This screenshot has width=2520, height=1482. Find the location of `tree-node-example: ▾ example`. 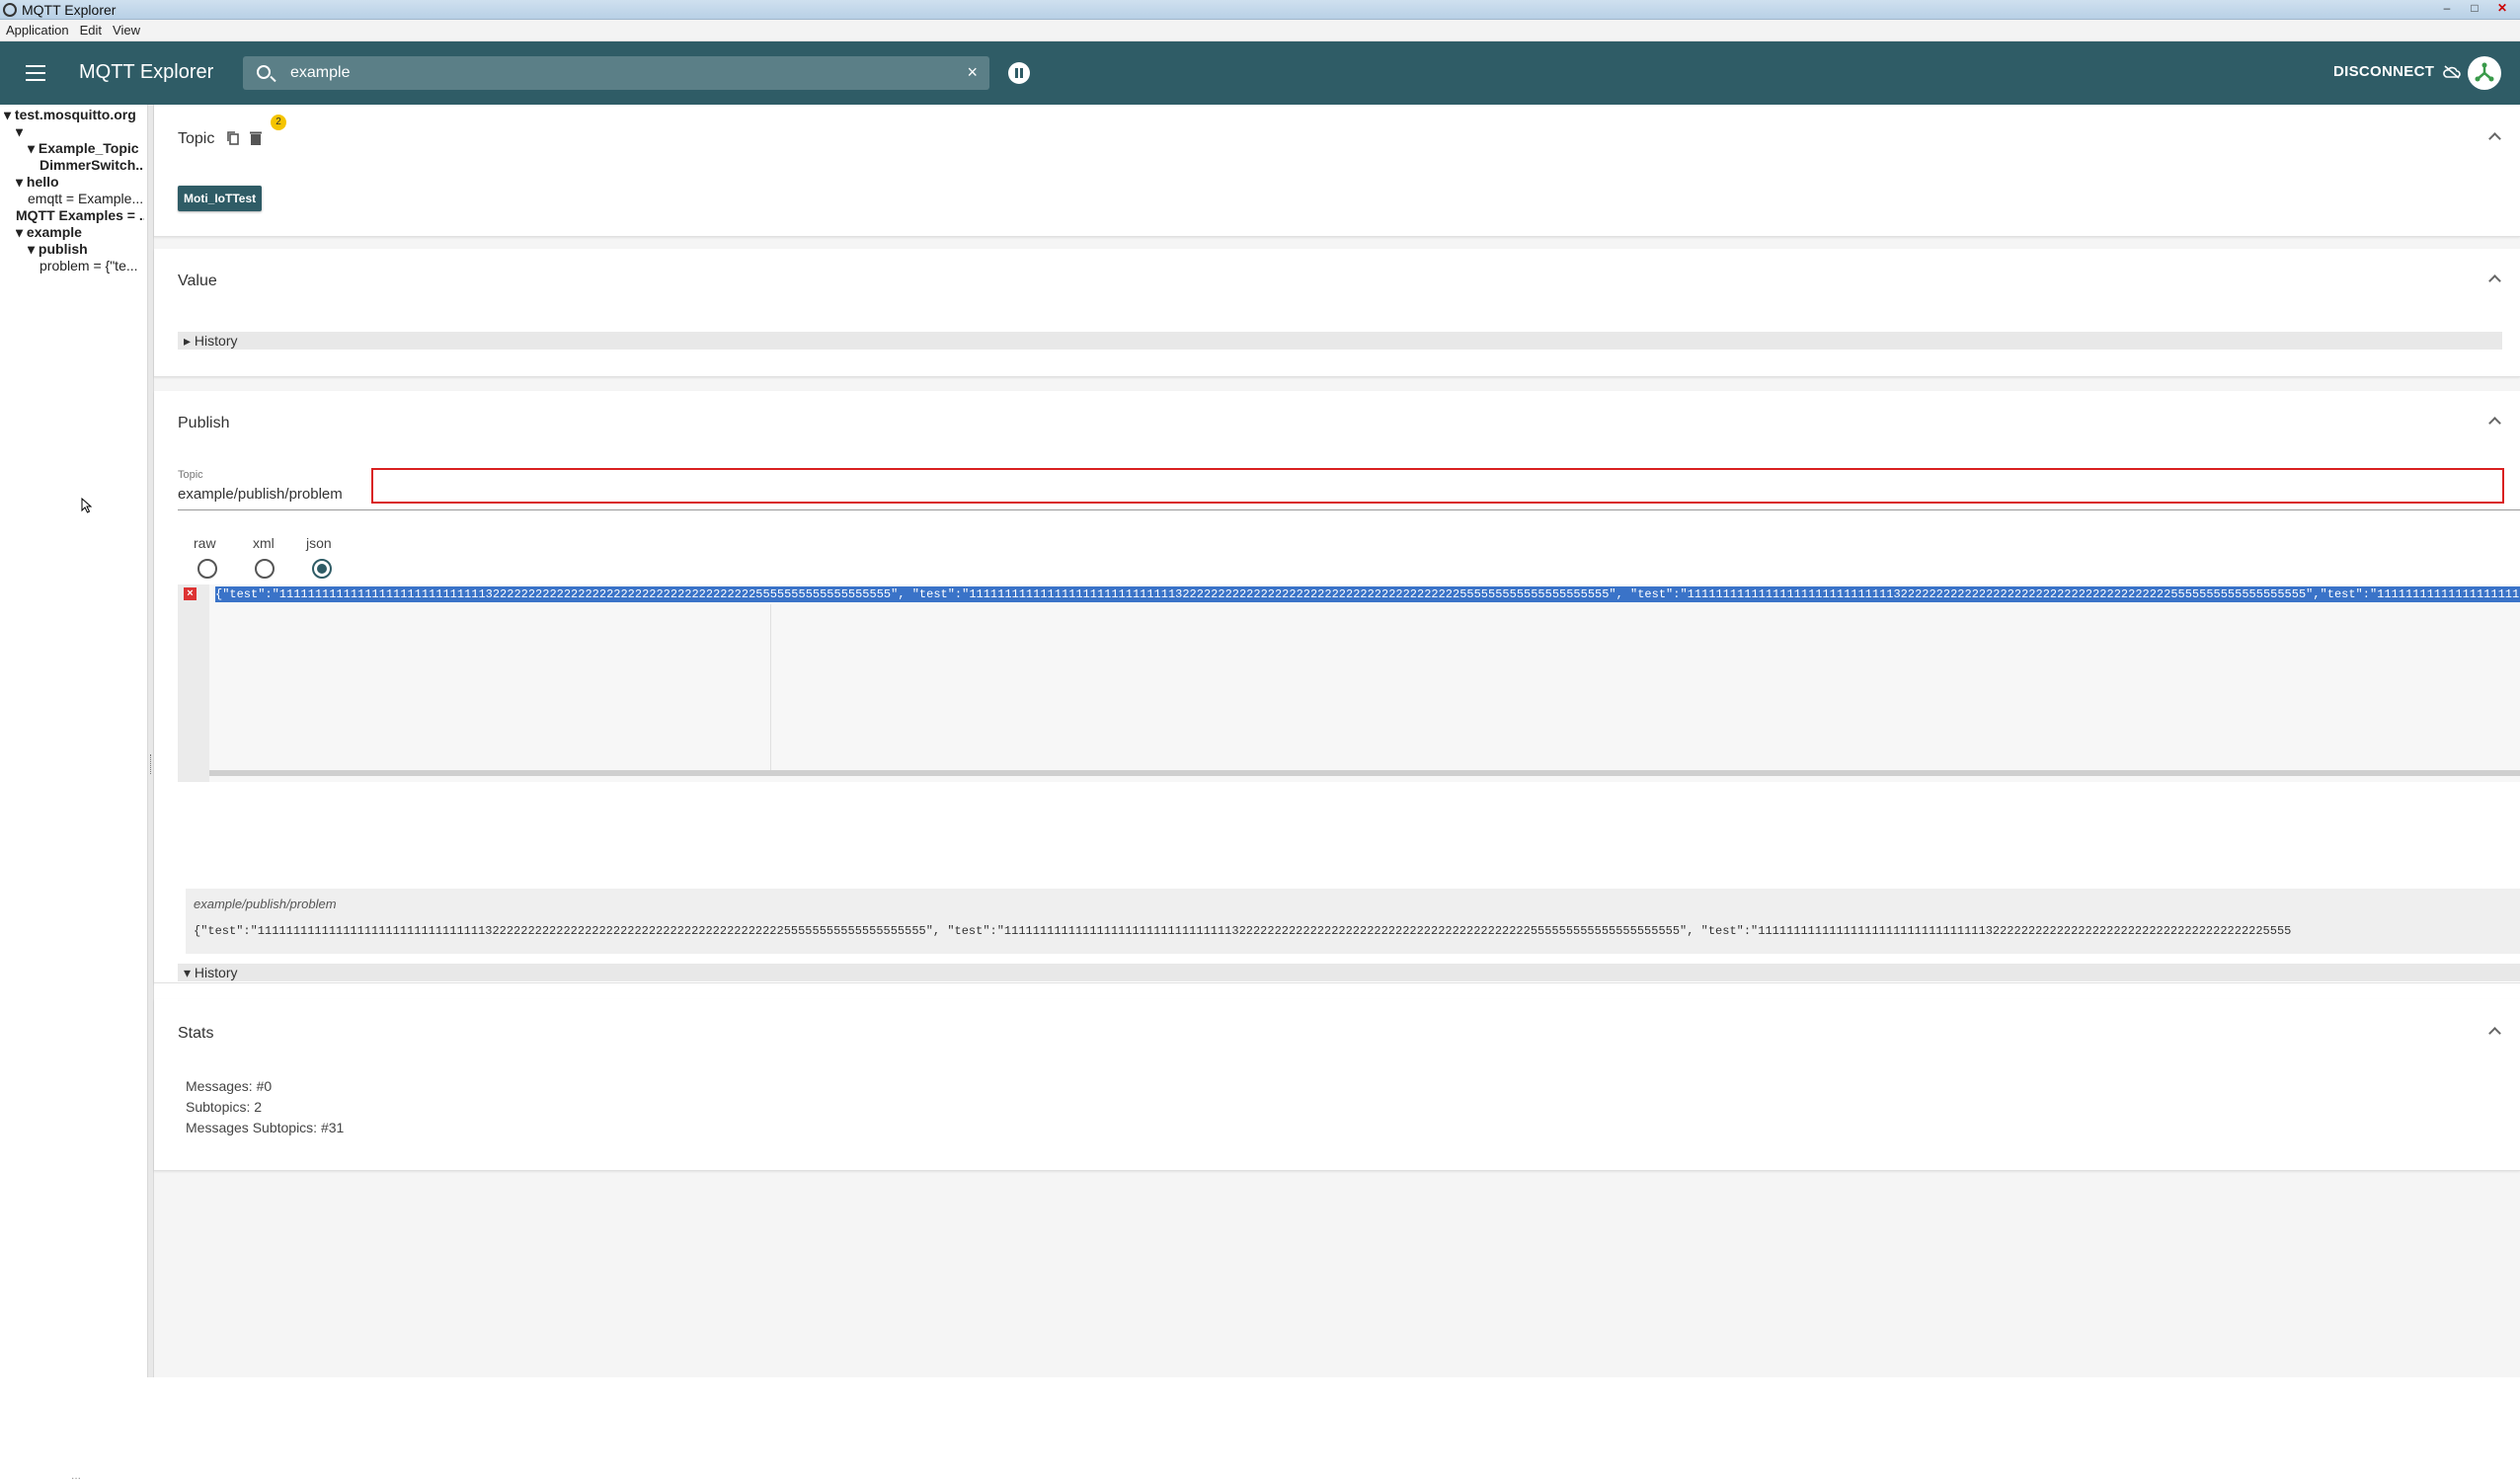

tree-node-example: ▾ example is located at coordinates (49, 232).